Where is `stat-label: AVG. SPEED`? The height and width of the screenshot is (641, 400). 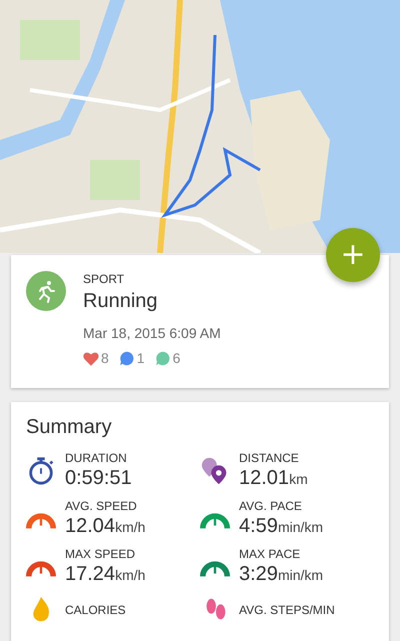
stat-label: AVG. SPEED is located at coordinates (101, 506).